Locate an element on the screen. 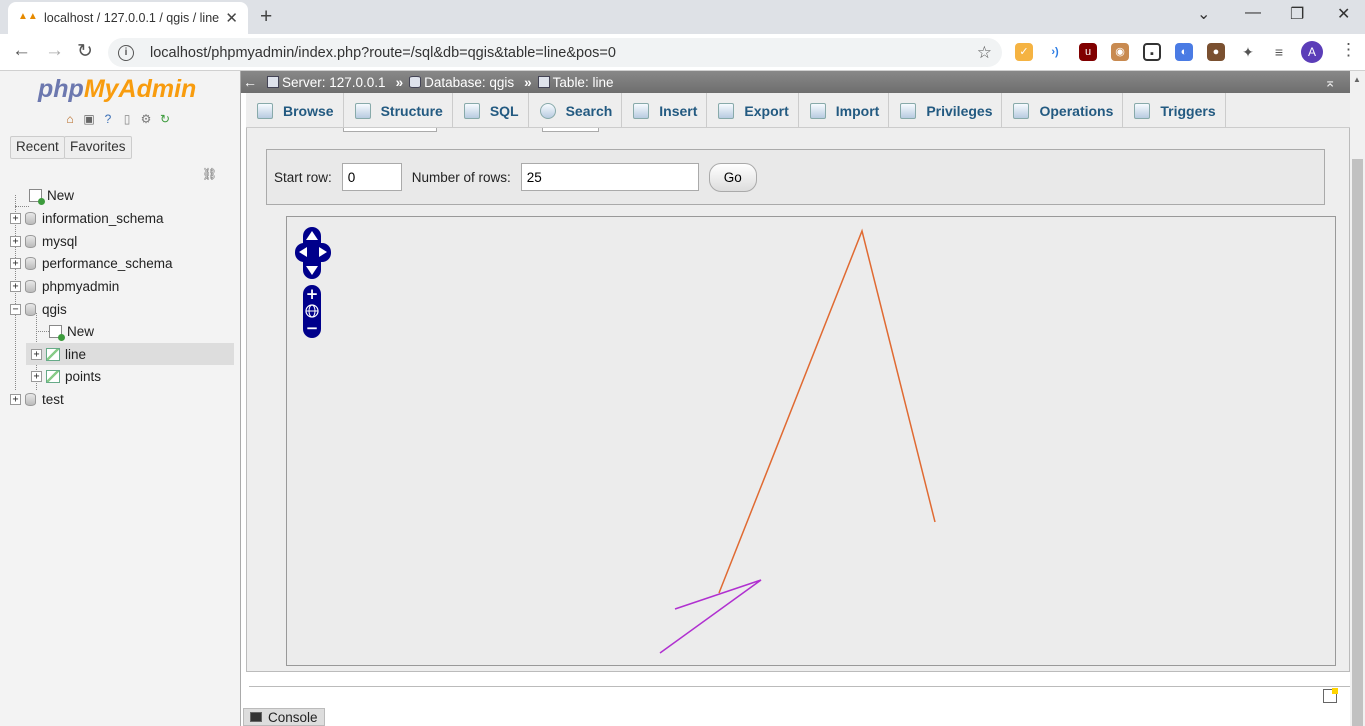  link-with-main-panel-icon: ⛓ is located at coordinates (209, 174).